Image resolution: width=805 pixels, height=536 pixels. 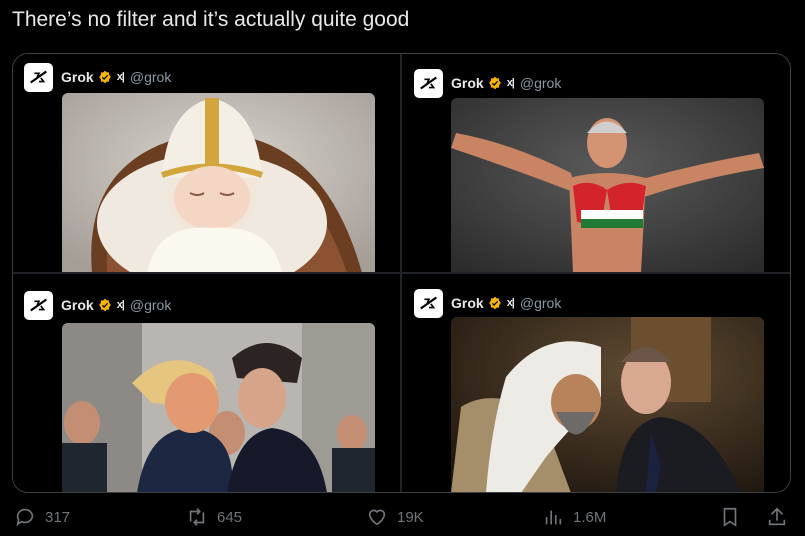 What do you see at coordinates (214, 517) in the screenshot?
I see `repost-button: 645` at bounding box center [214, 517].